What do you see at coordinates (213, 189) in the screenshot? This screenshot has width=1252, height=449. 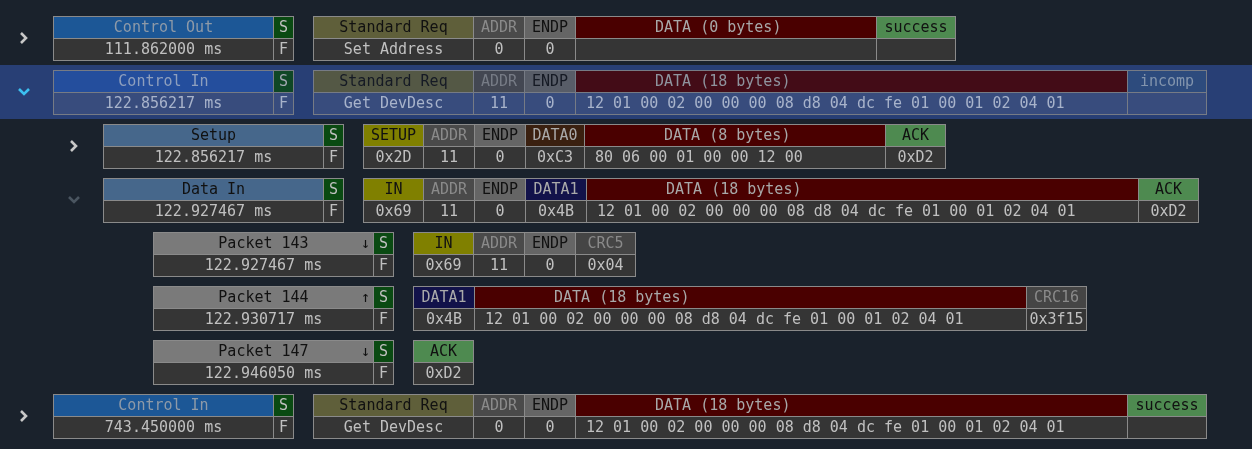 I see `transaction-name: Data In` at bounding box center [213, 189].